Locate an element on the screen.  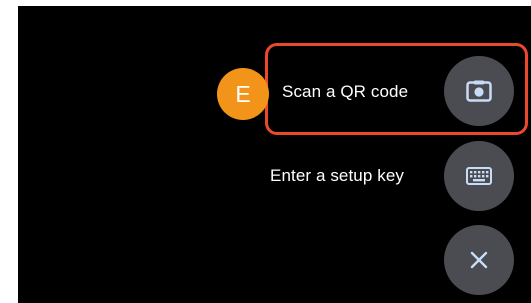
step-marker: E is located at coordinates (243, 94).